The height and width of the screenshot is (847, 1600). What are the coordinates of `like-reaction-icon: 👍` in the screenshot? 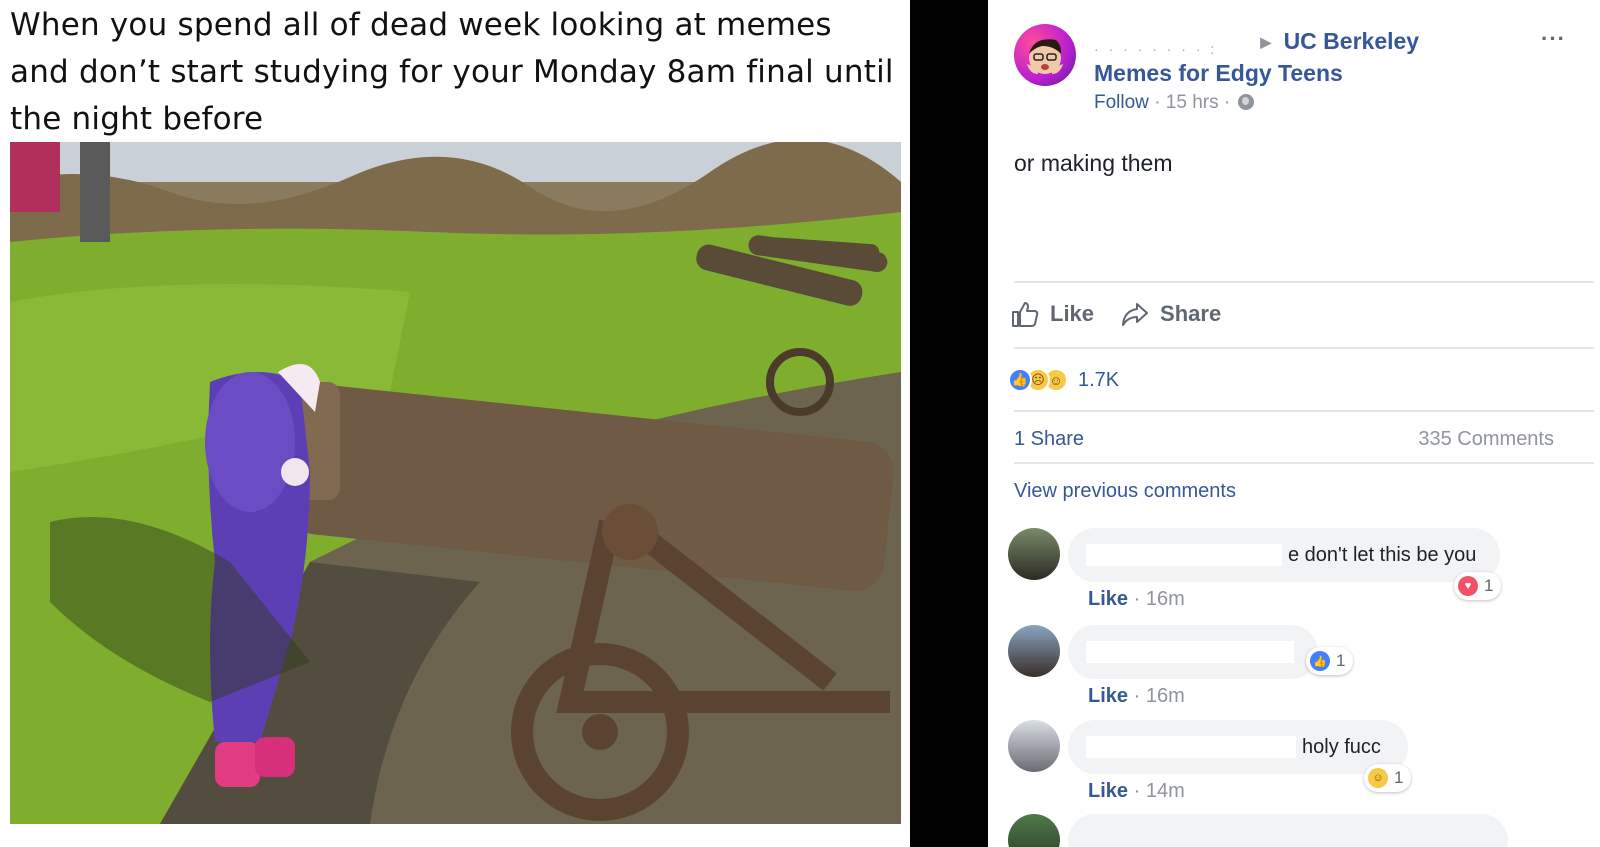 It's located at (1020, 380).